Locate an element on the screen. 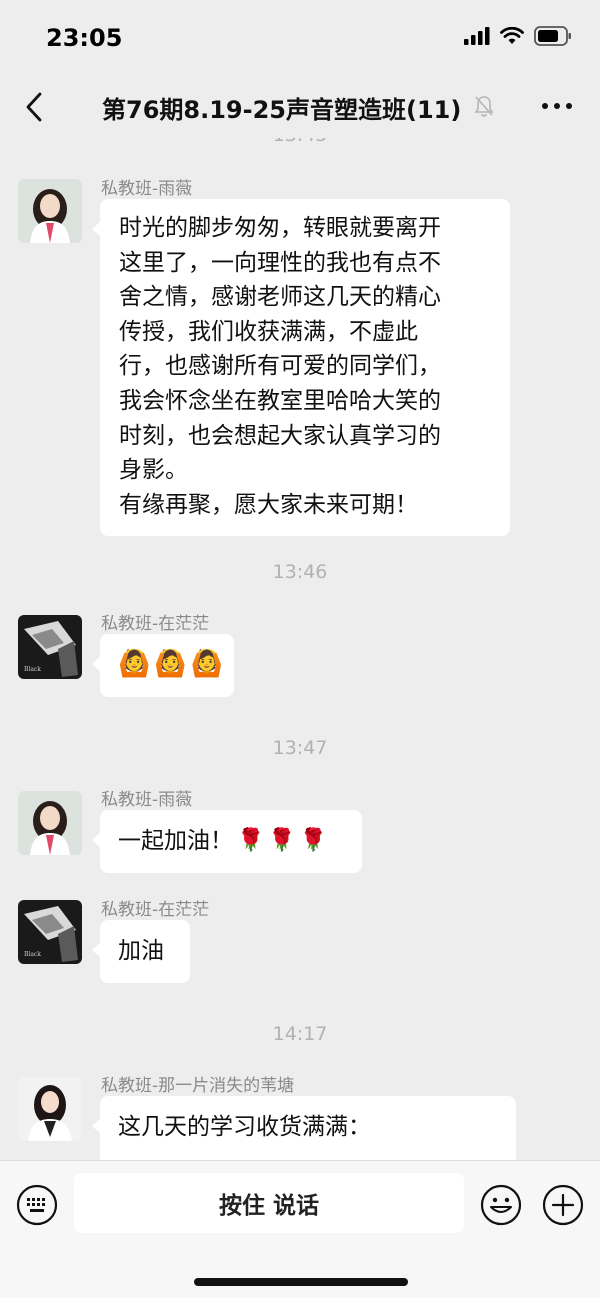  message-bubble: 一起加油！ 🌹 🌹 🌹 is located at coordinates (227, 841).